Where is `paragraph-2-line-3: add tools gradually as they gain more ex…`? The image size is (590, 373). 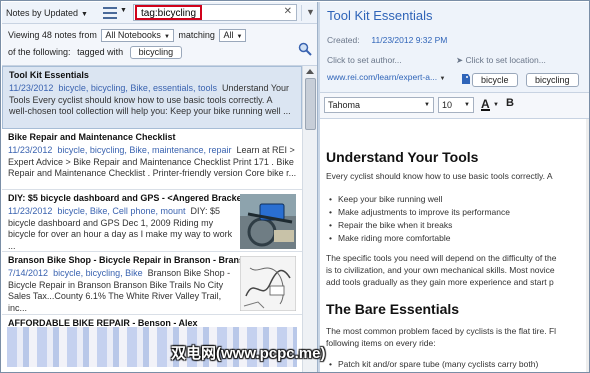 paragraph-2-line-3: add tools gradually as they gain more ex… is located at coordinates (440, 282).